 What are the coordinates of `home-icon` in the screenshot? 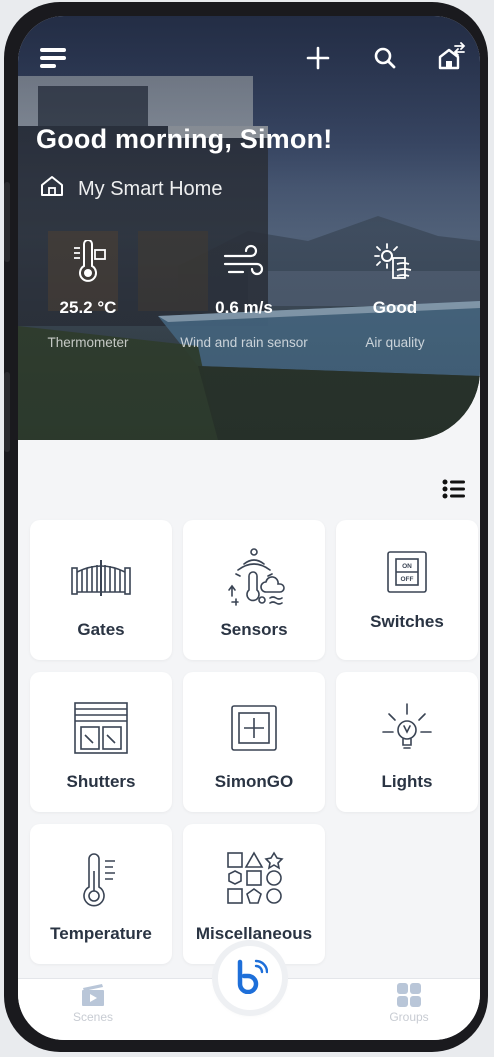 It's located at (52, 189).